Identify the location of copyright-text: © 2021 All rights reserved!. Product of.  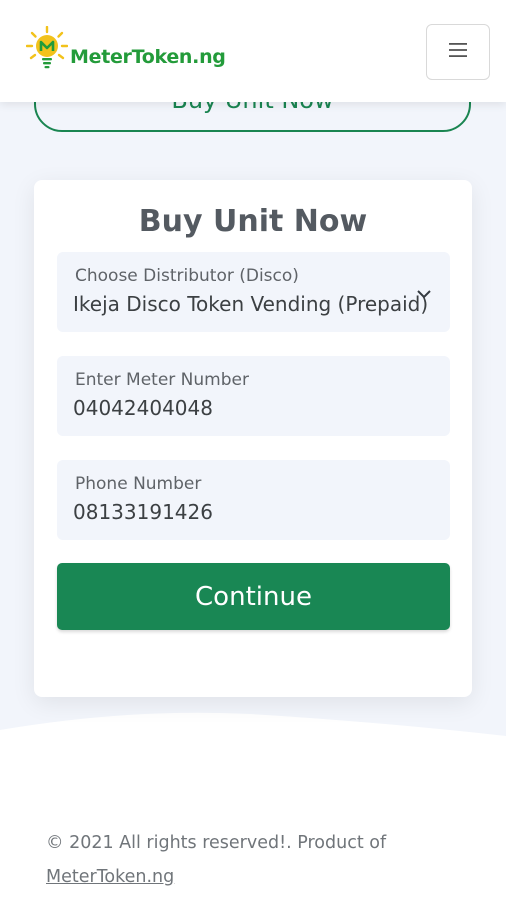
(216, 843).